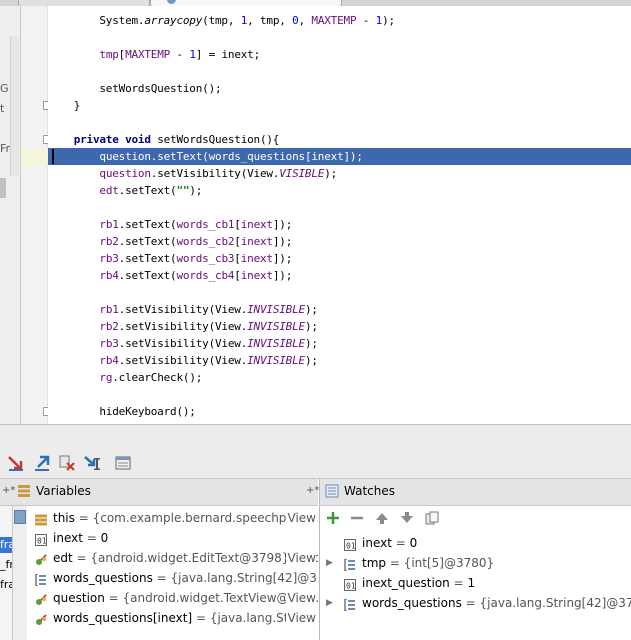  What do you see at coordinates (339, 377) in the screenshot?
I see `code-line: rg.clearCheck();` at bounding box center [339, 377].